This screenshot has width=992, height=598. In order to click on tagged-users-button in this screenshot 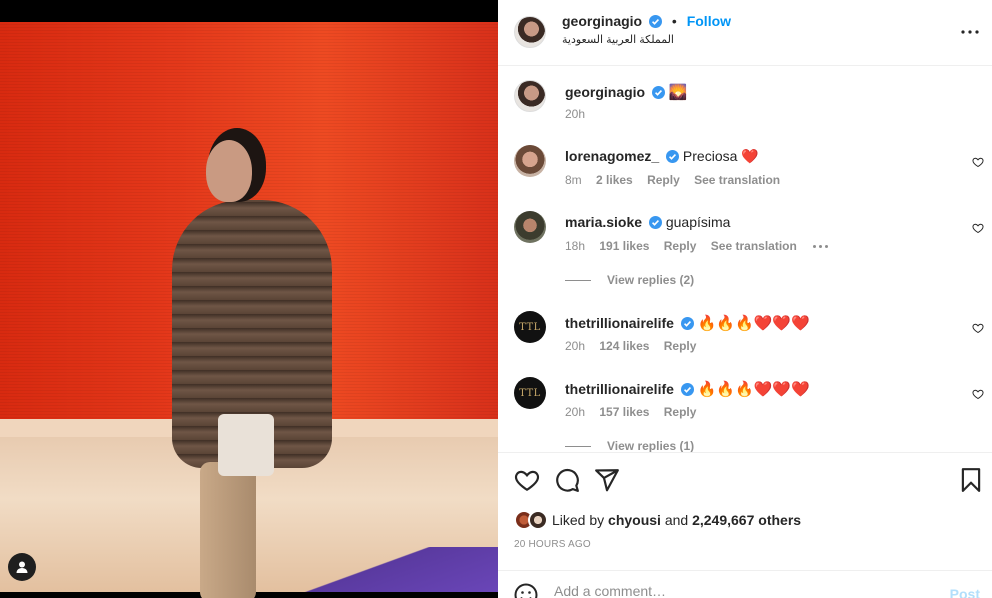, I will do `click(22, 567)`.